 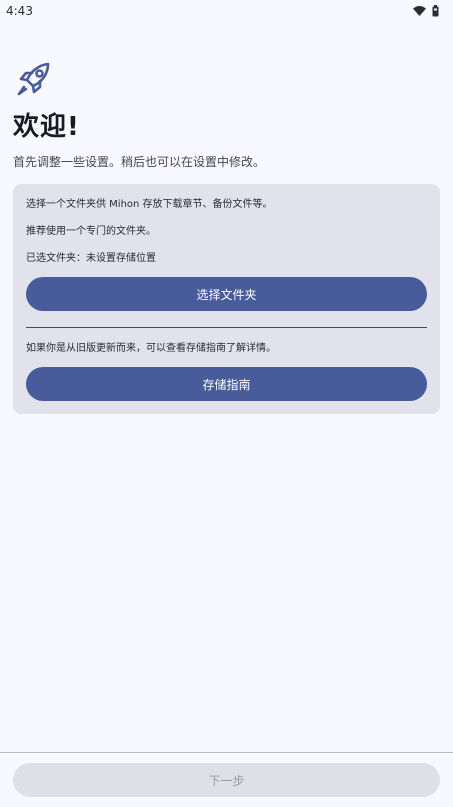 I want to click on rocket-icon, so click(x=34, y=79).